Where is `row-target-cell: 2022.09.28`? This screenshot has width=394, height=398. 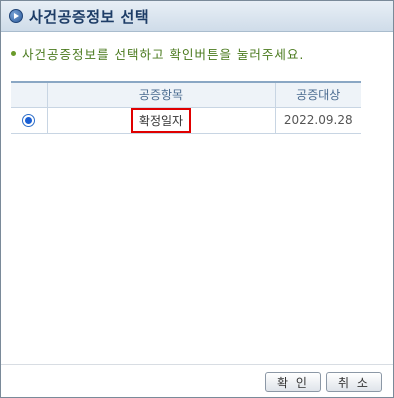
row-target-cell: 2022.09.28 is located at coordinates (317, 120).